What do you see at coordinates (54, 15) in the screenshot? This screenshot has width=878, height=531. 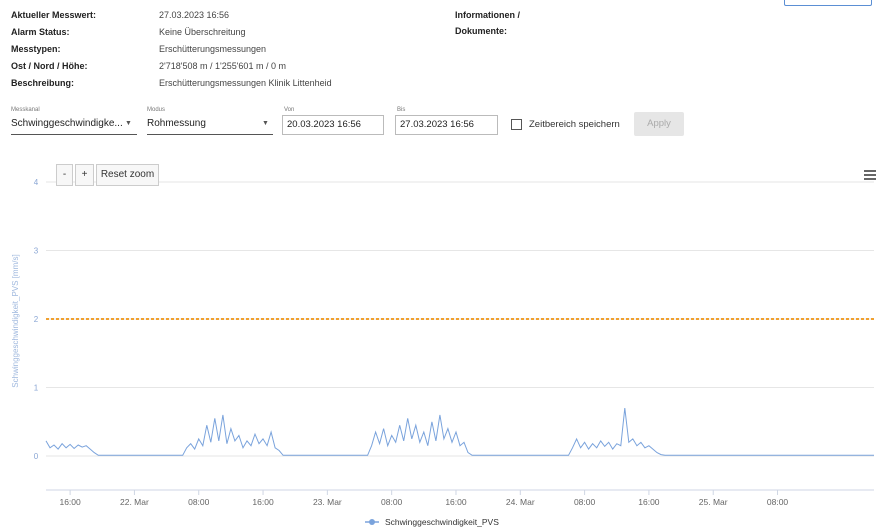 I see `info-label: Aktueller Messwert:` at bounding box center [54, 15].